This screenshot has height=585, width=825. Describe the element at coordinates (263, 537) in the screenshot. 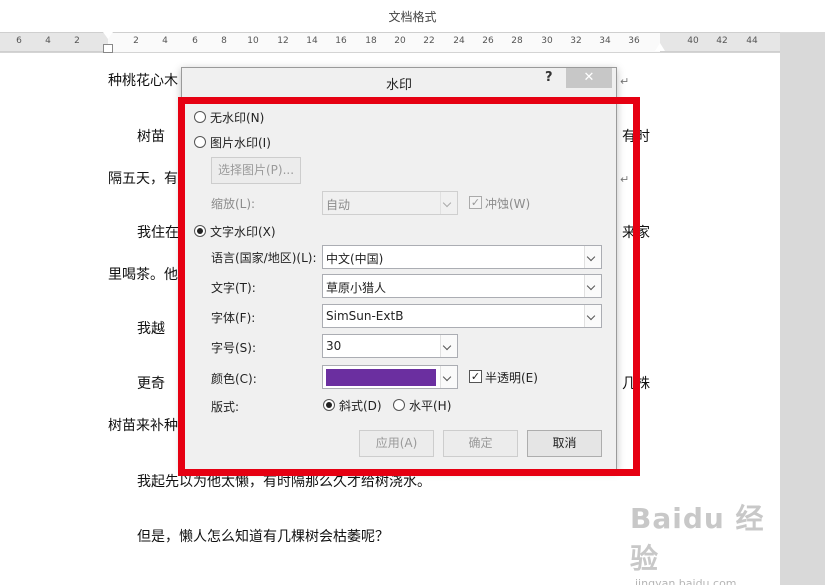

I see `doc-line: 但是，懒人怎么知道有几棵树会枯萎呢？` at that location.